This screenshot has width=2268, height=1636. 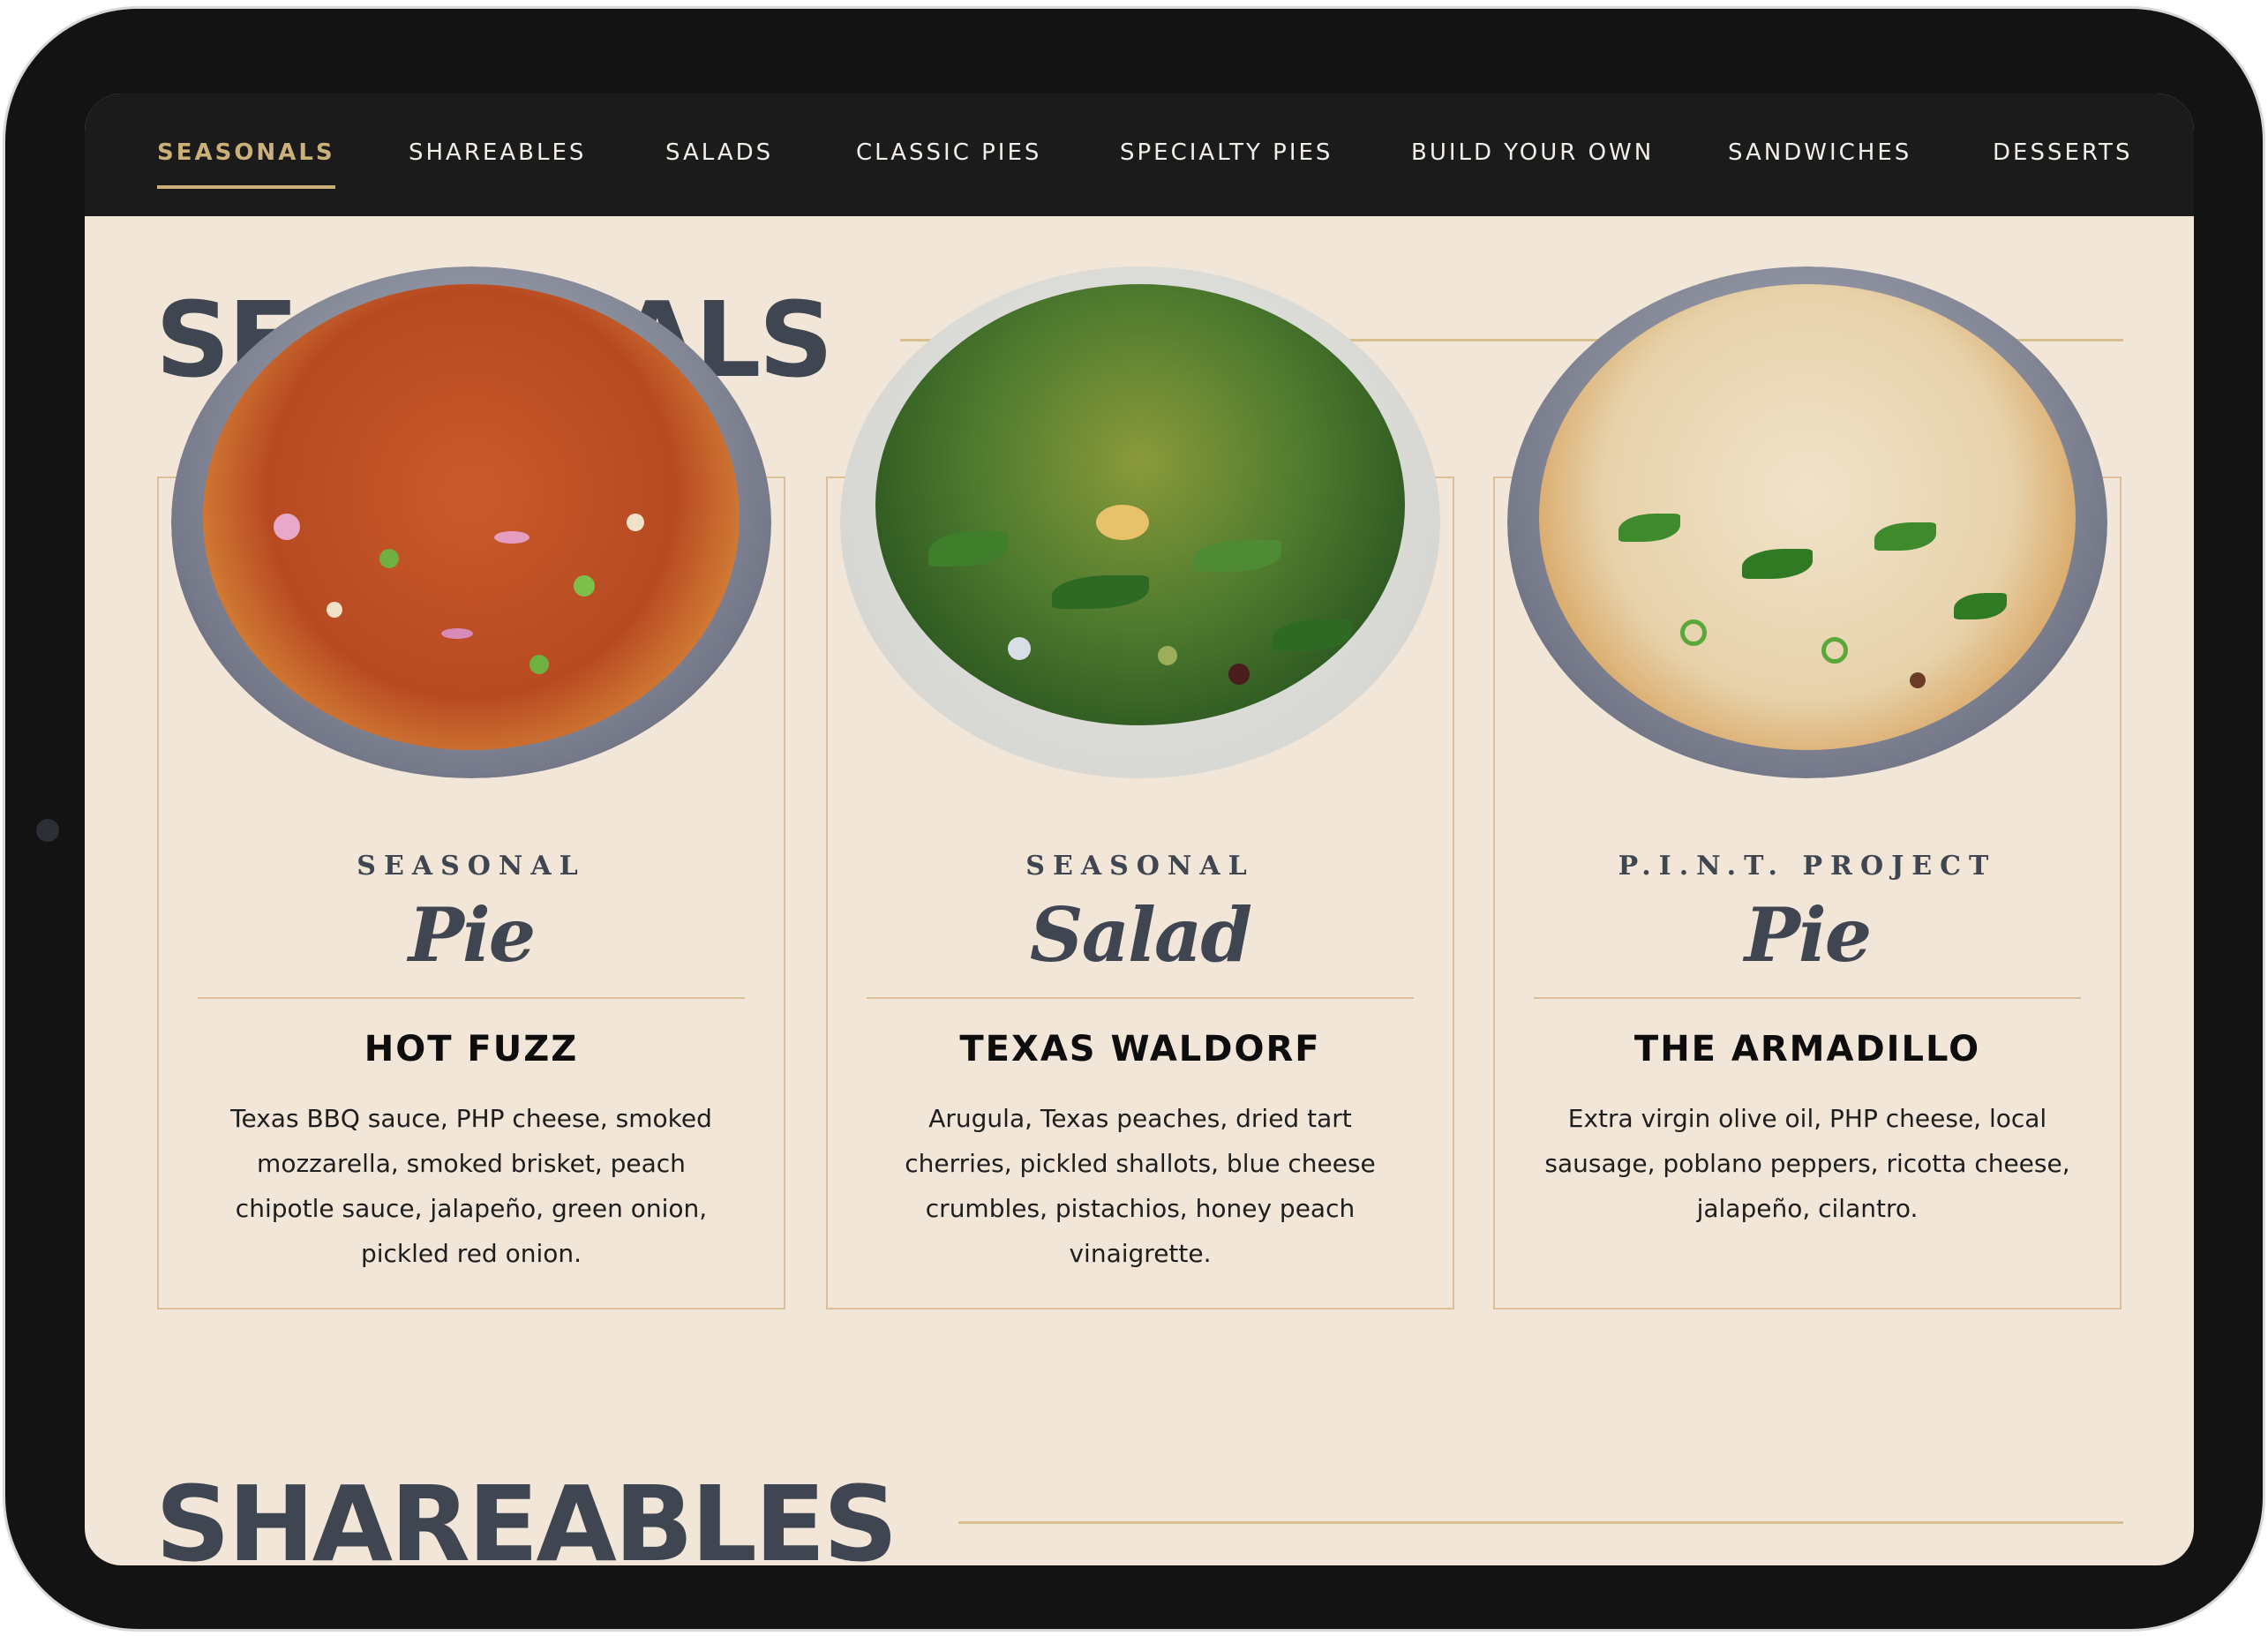 What do you see at coordinates (1807, 1049) in the screenshot?
I see `dish-name: THE ARMADILLO` at bounding box center [1807, 1049].